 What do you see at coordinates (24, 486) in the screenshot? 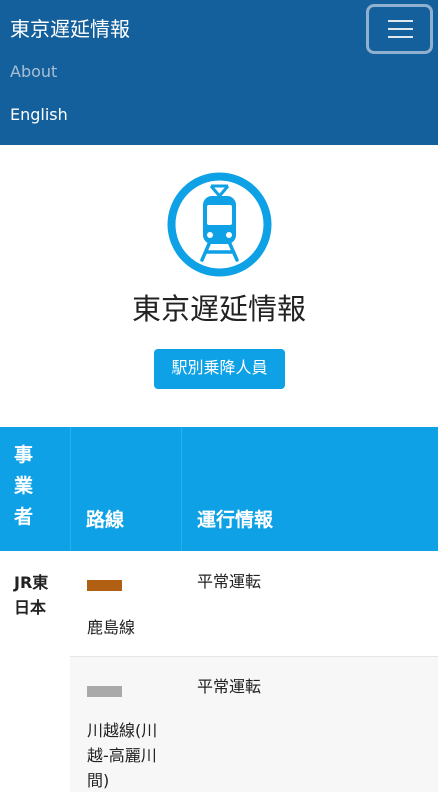
I see `header-company: 事業者` at bounding box center [24, 486].